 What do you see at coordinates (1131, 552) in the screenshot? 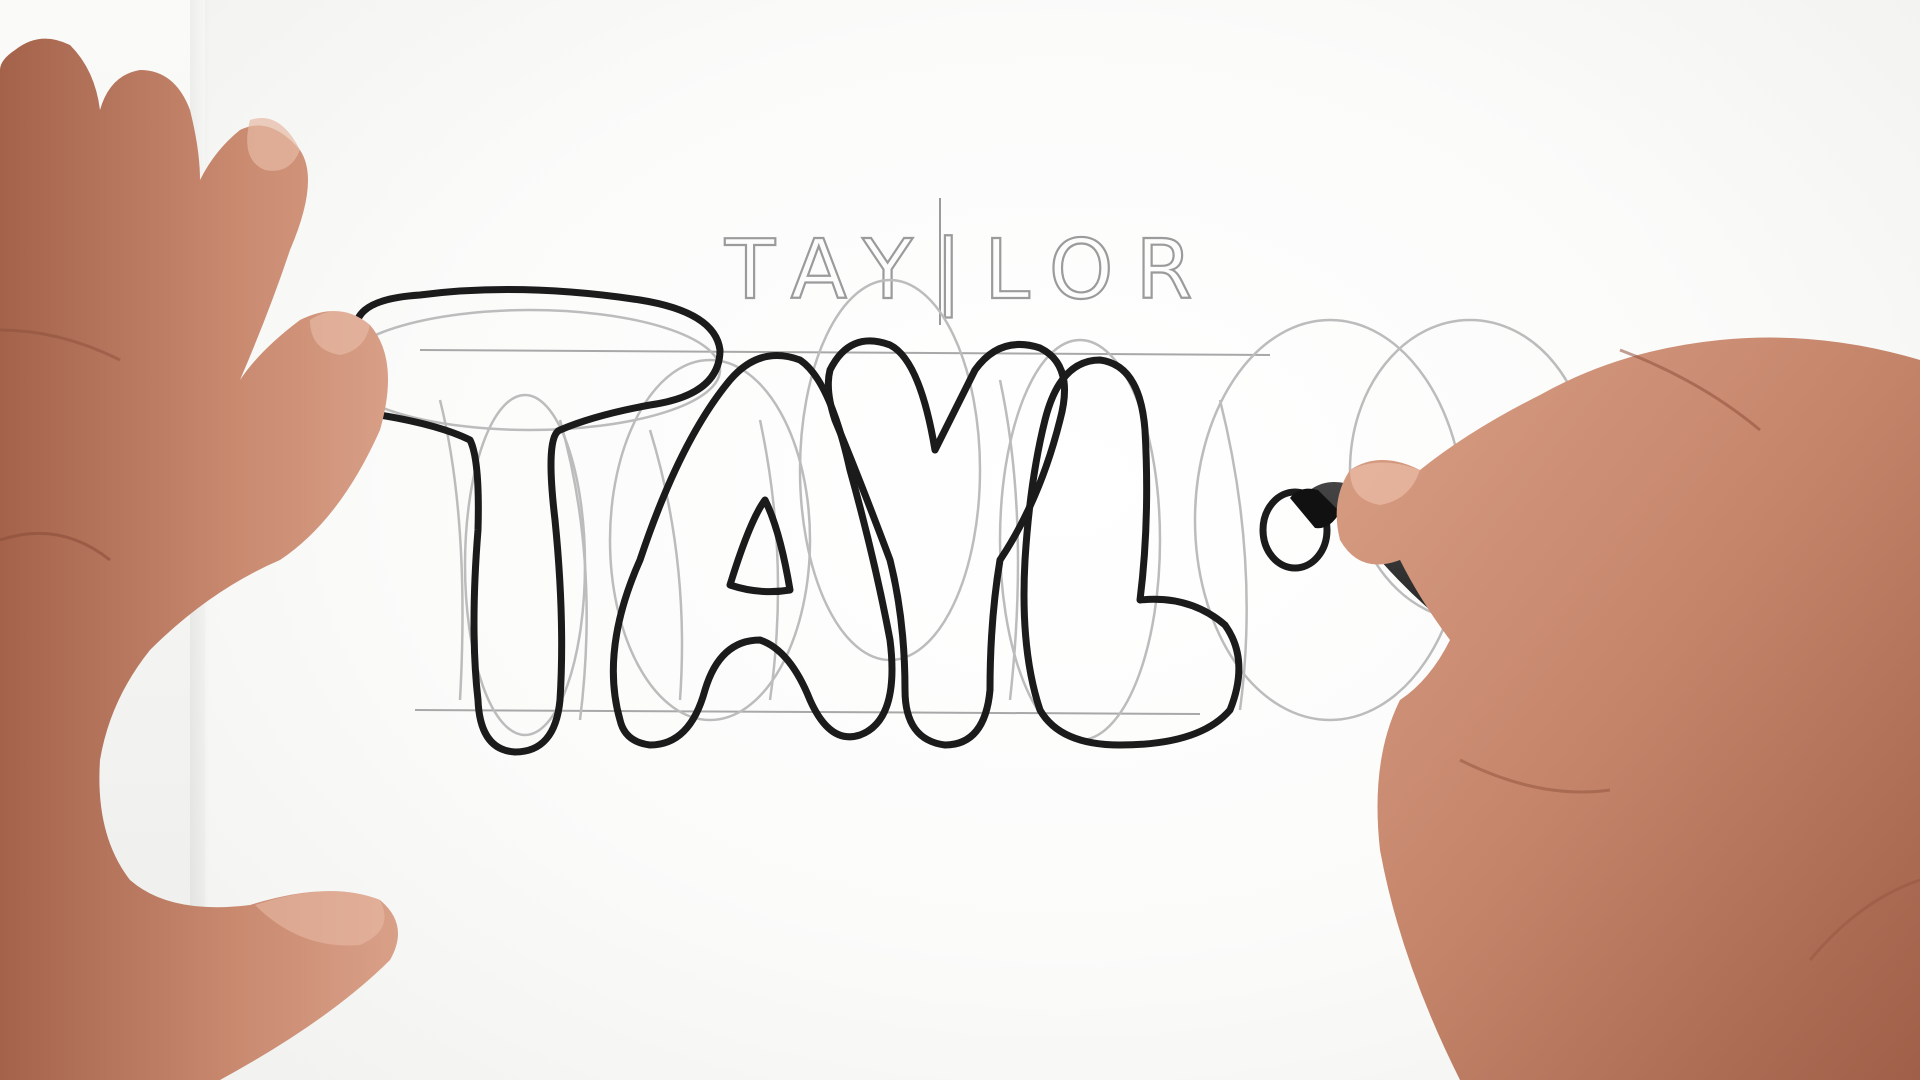
I see `inked-letter-l` at bounding box center [1131, 552].